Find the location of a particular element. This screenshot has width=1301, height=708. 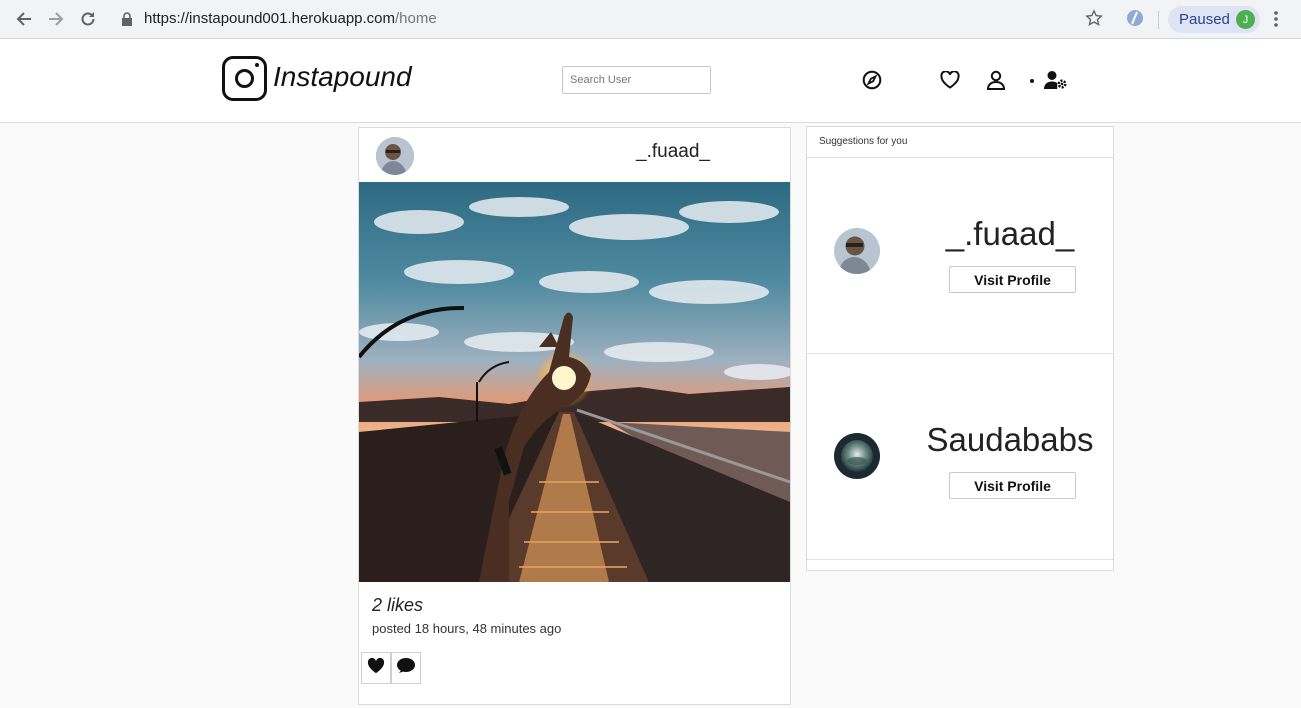

extension-icon is located at coordinates (1135, 20).